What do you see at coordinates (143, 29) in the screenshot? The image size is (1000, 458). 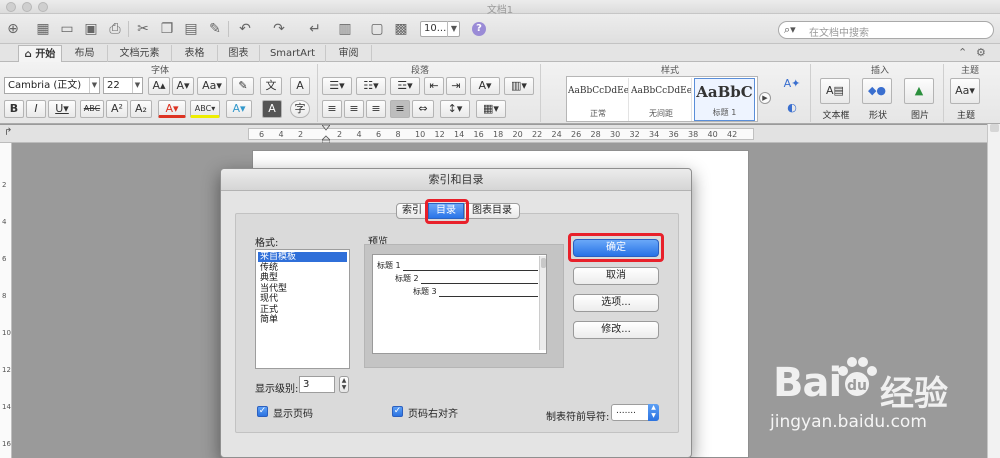 I see `cut-icon: ✂` at bounding box center [143, 29].